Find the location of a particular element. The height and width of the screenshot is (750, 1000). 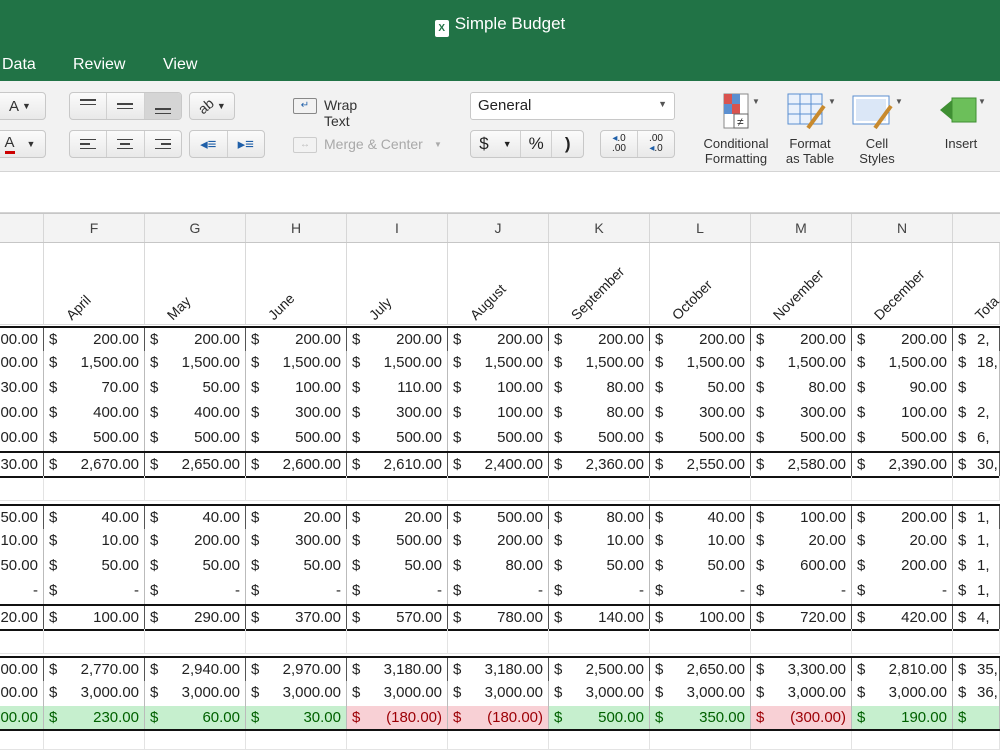

grid-cell: 30.00 is located at coordinates (22, 388).